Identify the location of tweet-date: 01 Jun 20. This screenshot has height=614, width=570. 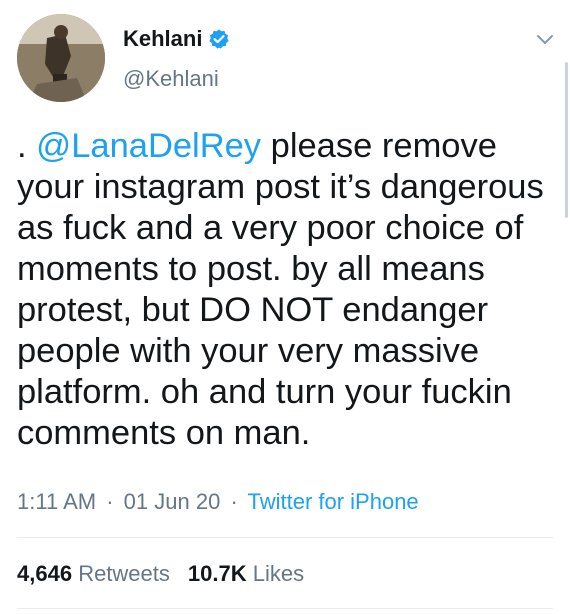
(172, 501).